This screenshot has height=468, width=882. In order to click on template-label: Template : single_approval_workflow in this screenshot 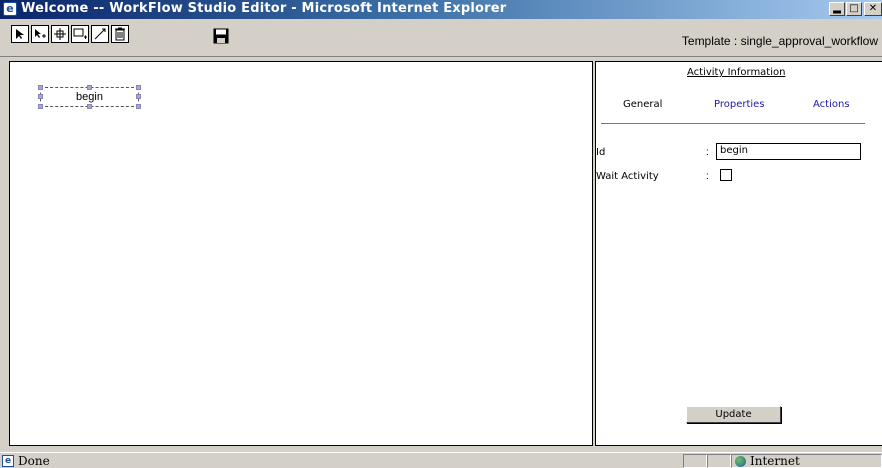, I will do `click(779, 41)`.